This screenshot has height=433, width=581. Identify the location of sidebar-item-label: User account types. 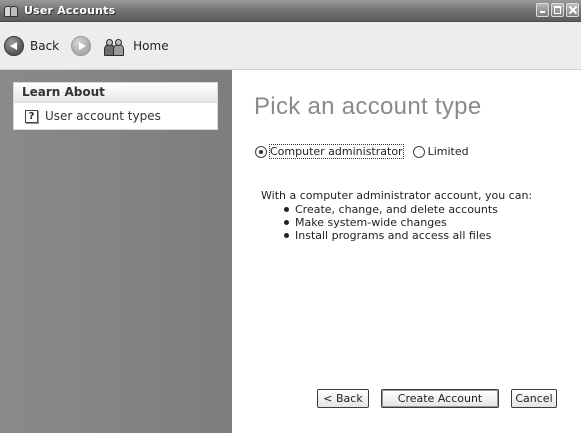
(103, 116).